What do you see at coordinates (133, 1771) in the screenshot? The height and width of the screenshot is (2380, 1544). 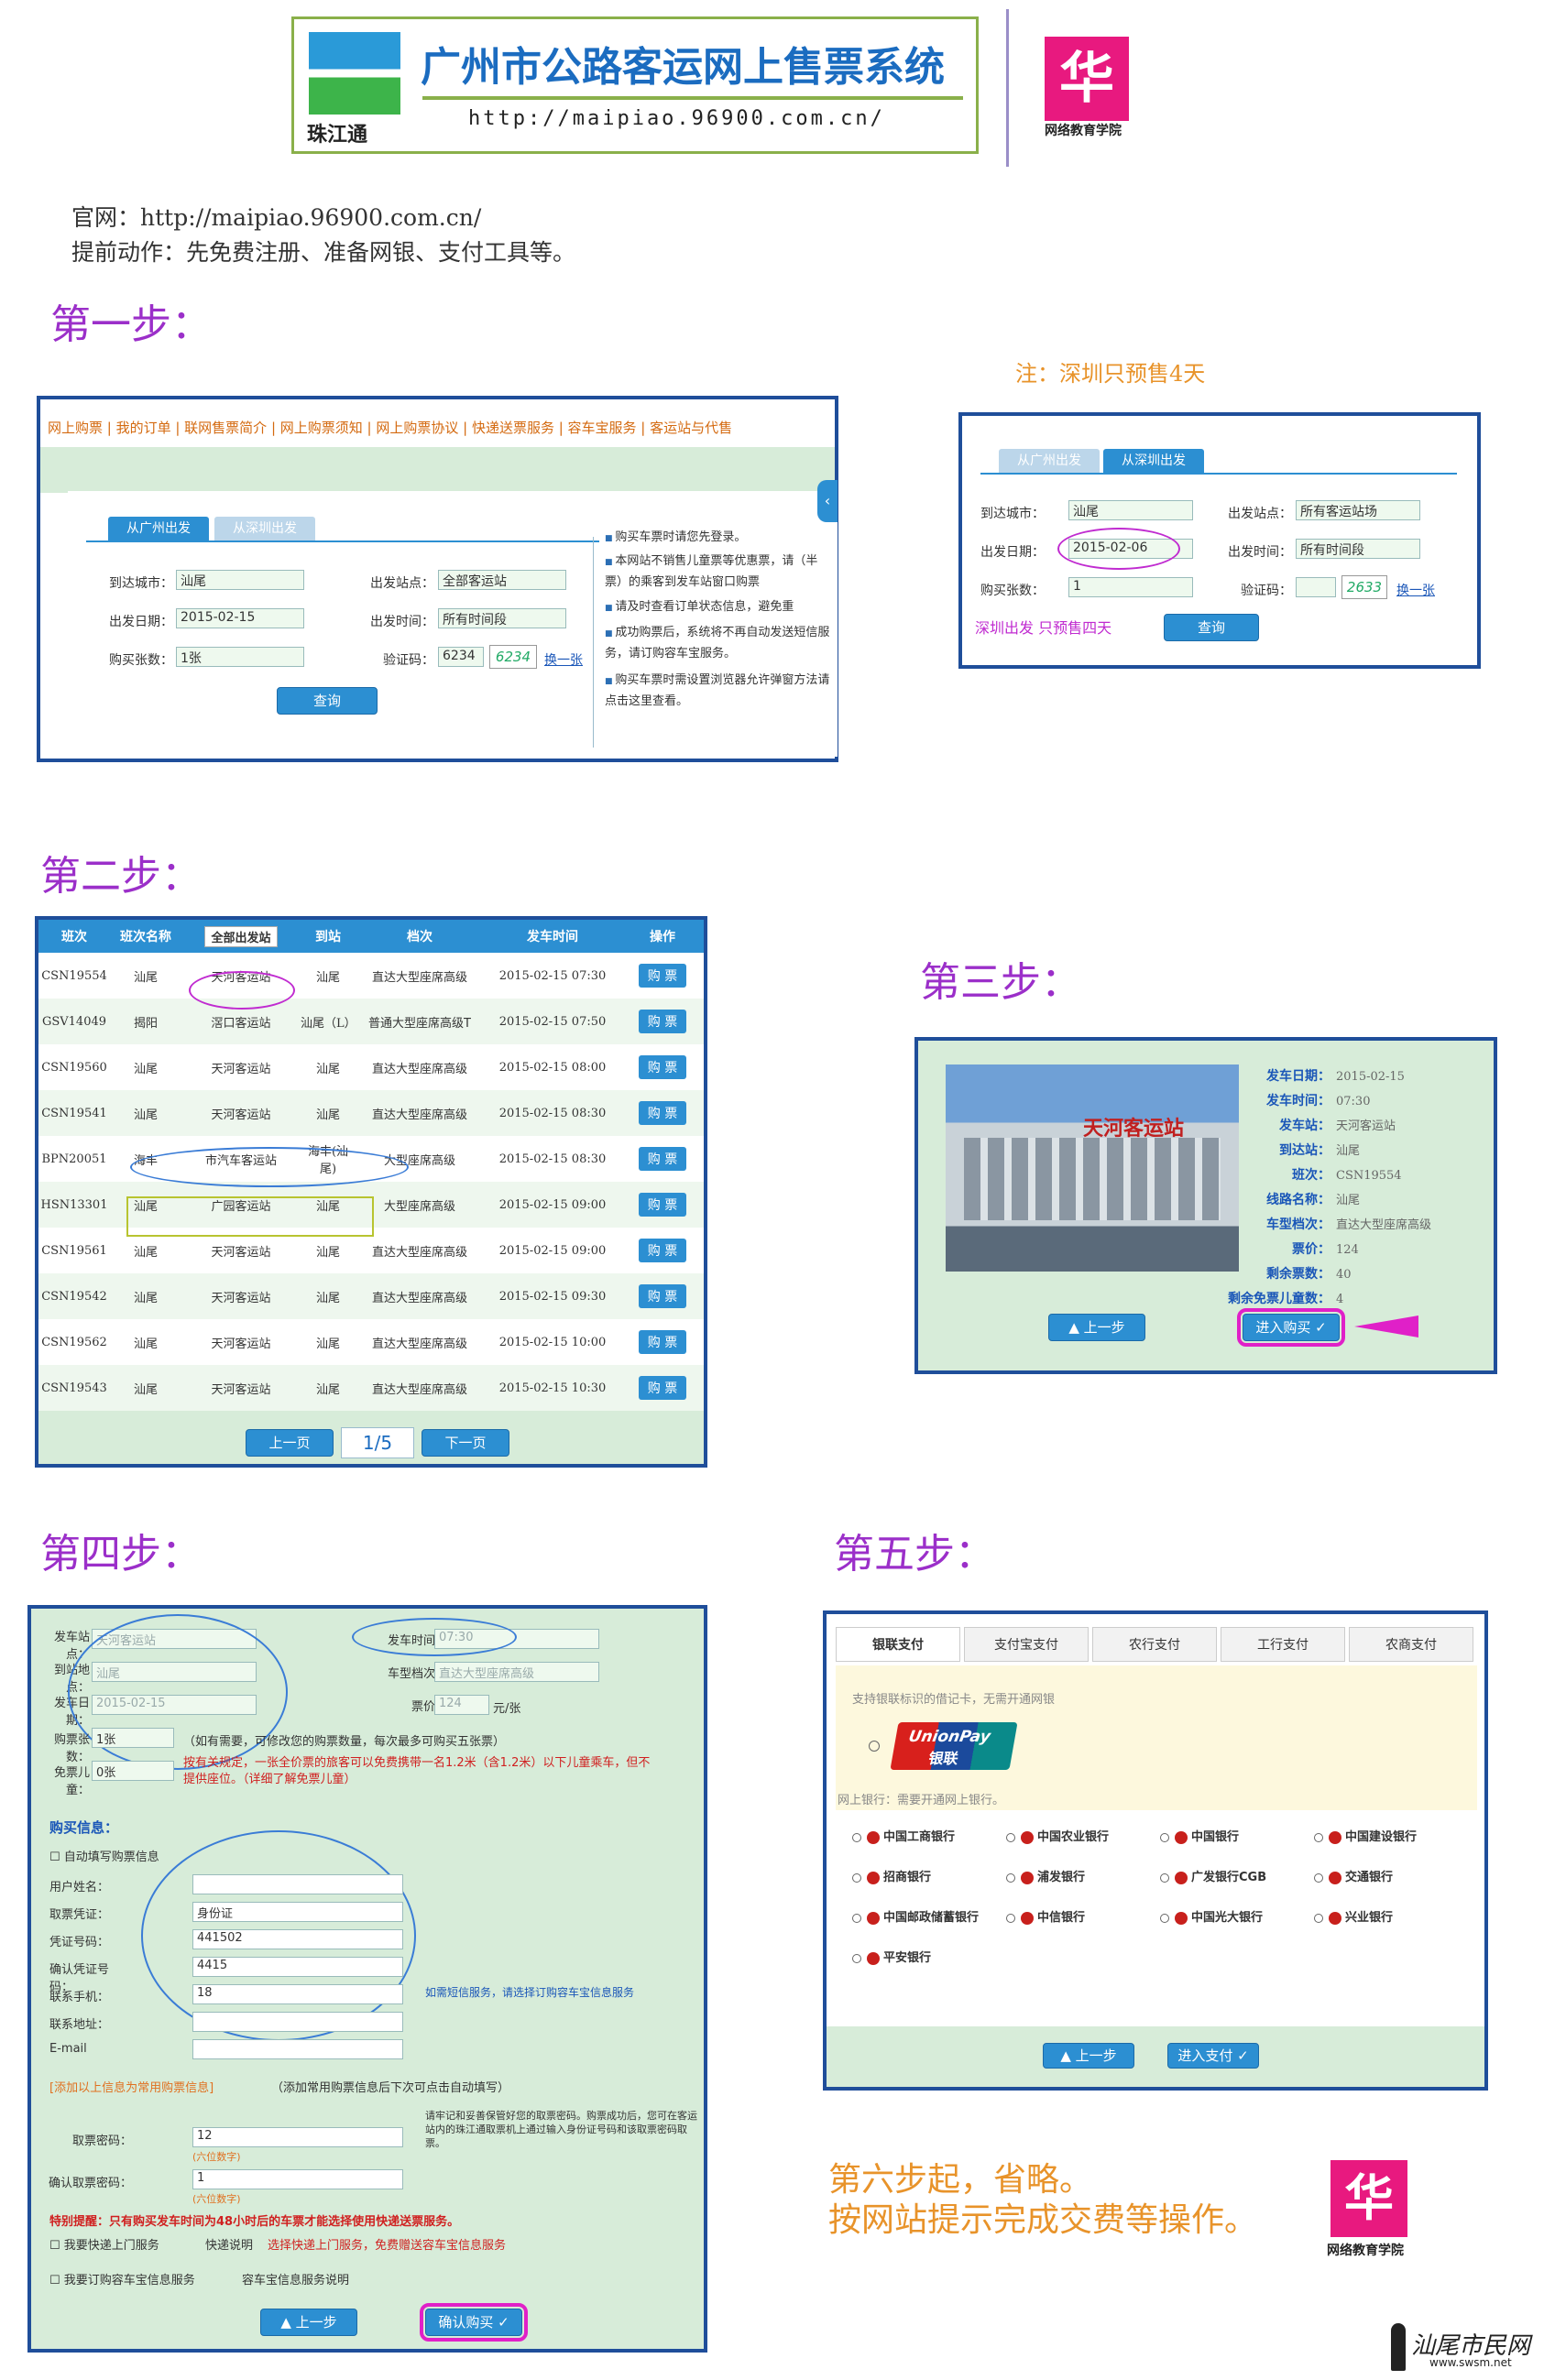 I see `child-select: 0张` at bounding box center [133, 1771].